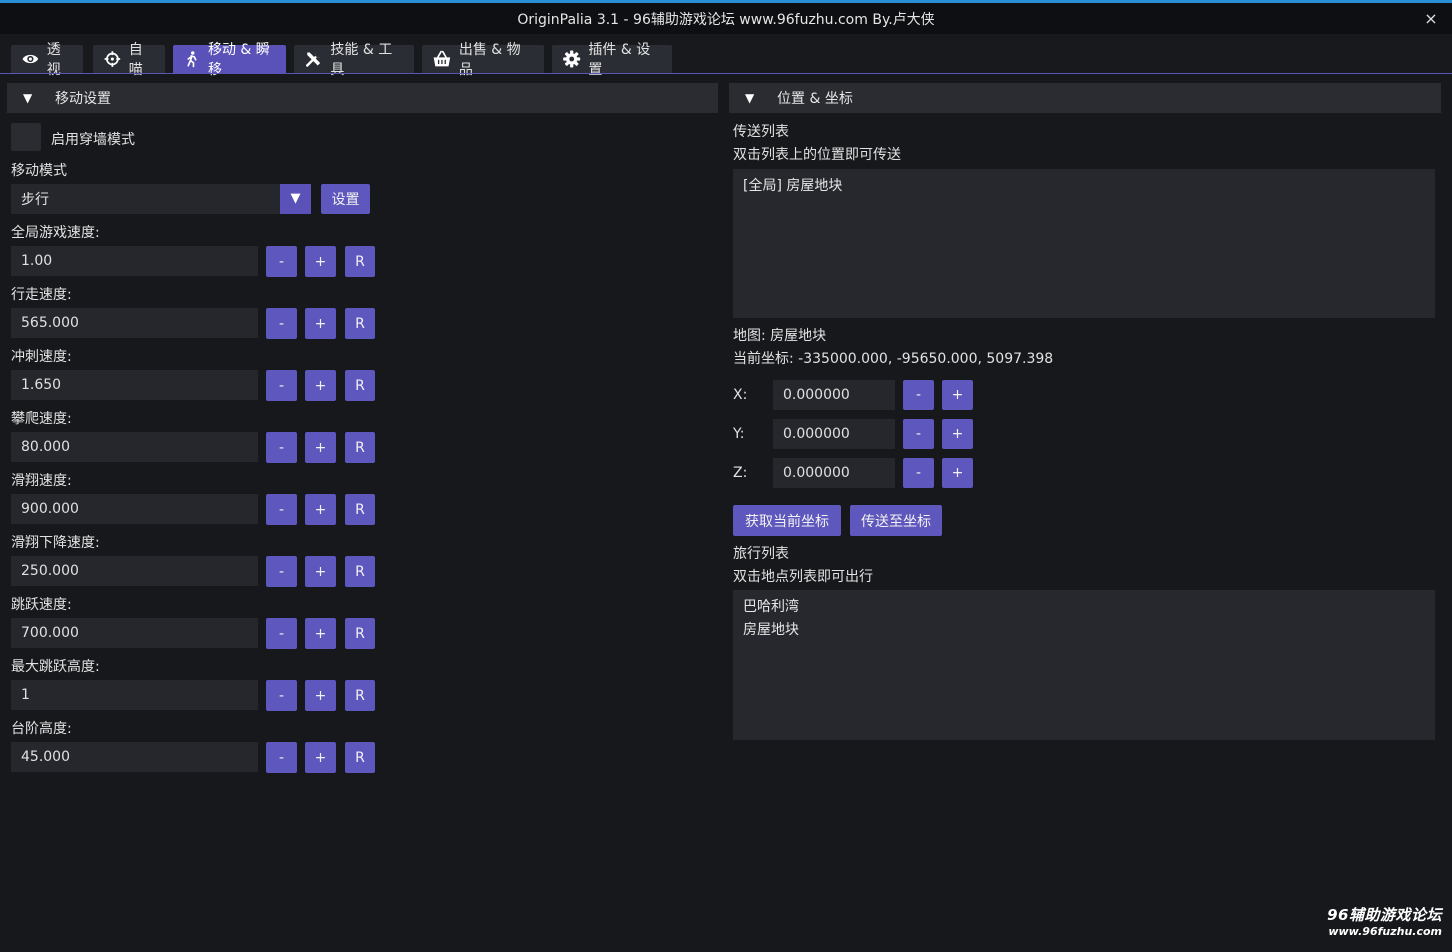  What do you see at coordinates (1084, 186) in the screenshot?
I see `list-item: [全局] 房屋地块` at bounding box center [1084, 186].